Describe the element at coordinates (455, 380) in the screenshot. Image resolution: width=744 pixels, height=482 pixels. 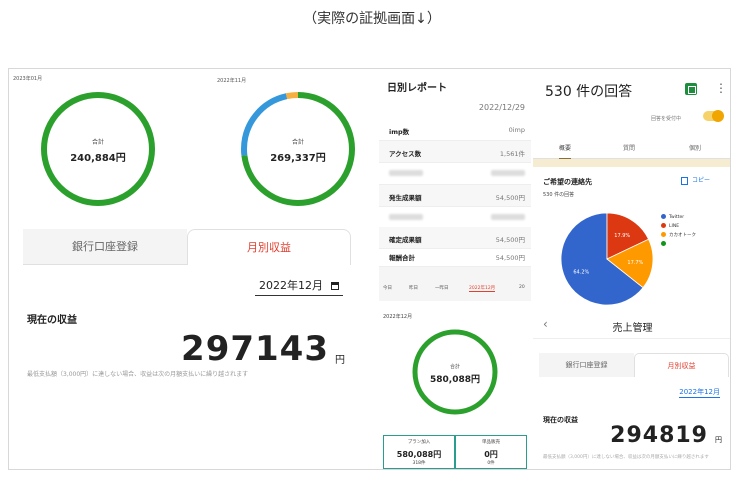
I see `donut-monthly-value: 580,088円` at that location.